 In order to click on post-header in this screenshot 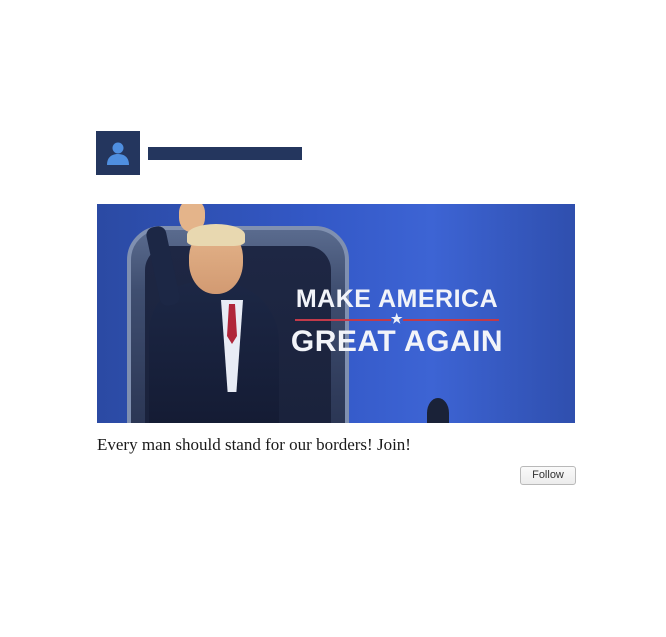, I will do `click(336, 153)`.